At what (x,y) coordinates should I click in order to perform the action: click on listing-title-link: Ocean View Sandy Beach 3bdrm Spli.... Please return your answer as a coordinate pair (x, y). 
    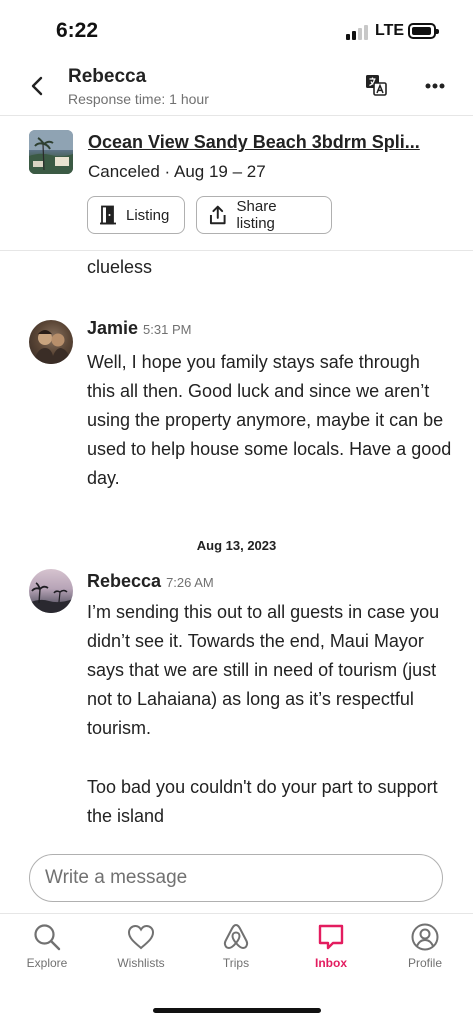
    Looking at the image, I should click on (268, 142).